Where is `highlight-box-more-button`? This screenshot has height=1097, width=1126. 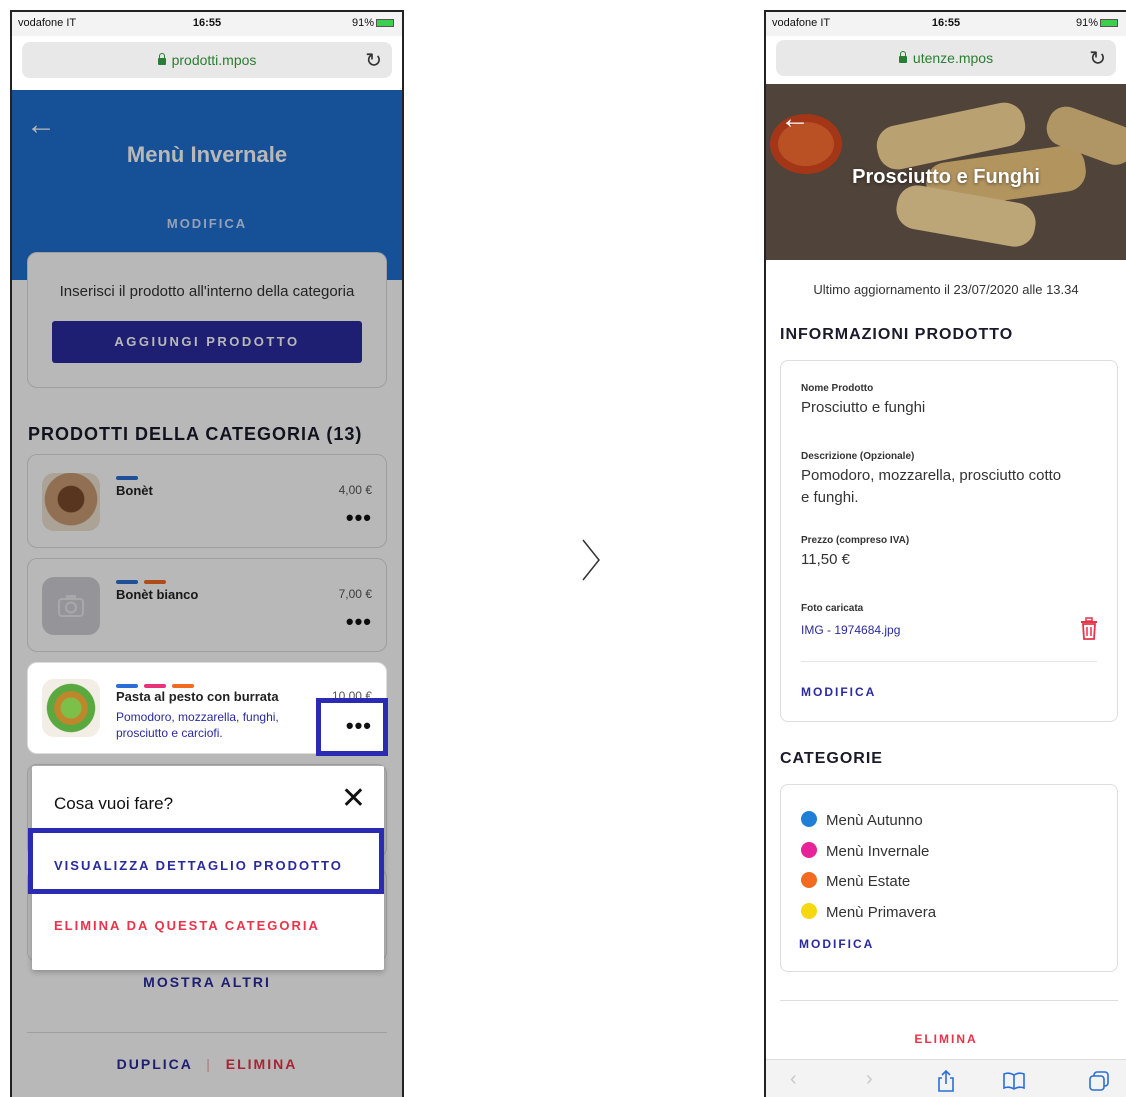
highlight-box-more-button is located at coordinates (352, 727).